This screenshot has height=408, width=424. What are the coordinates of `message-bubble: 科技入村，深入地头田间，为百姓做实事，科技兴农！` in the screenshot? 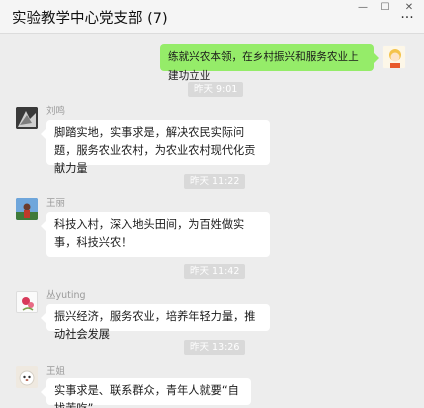 It's located at (155, 234).